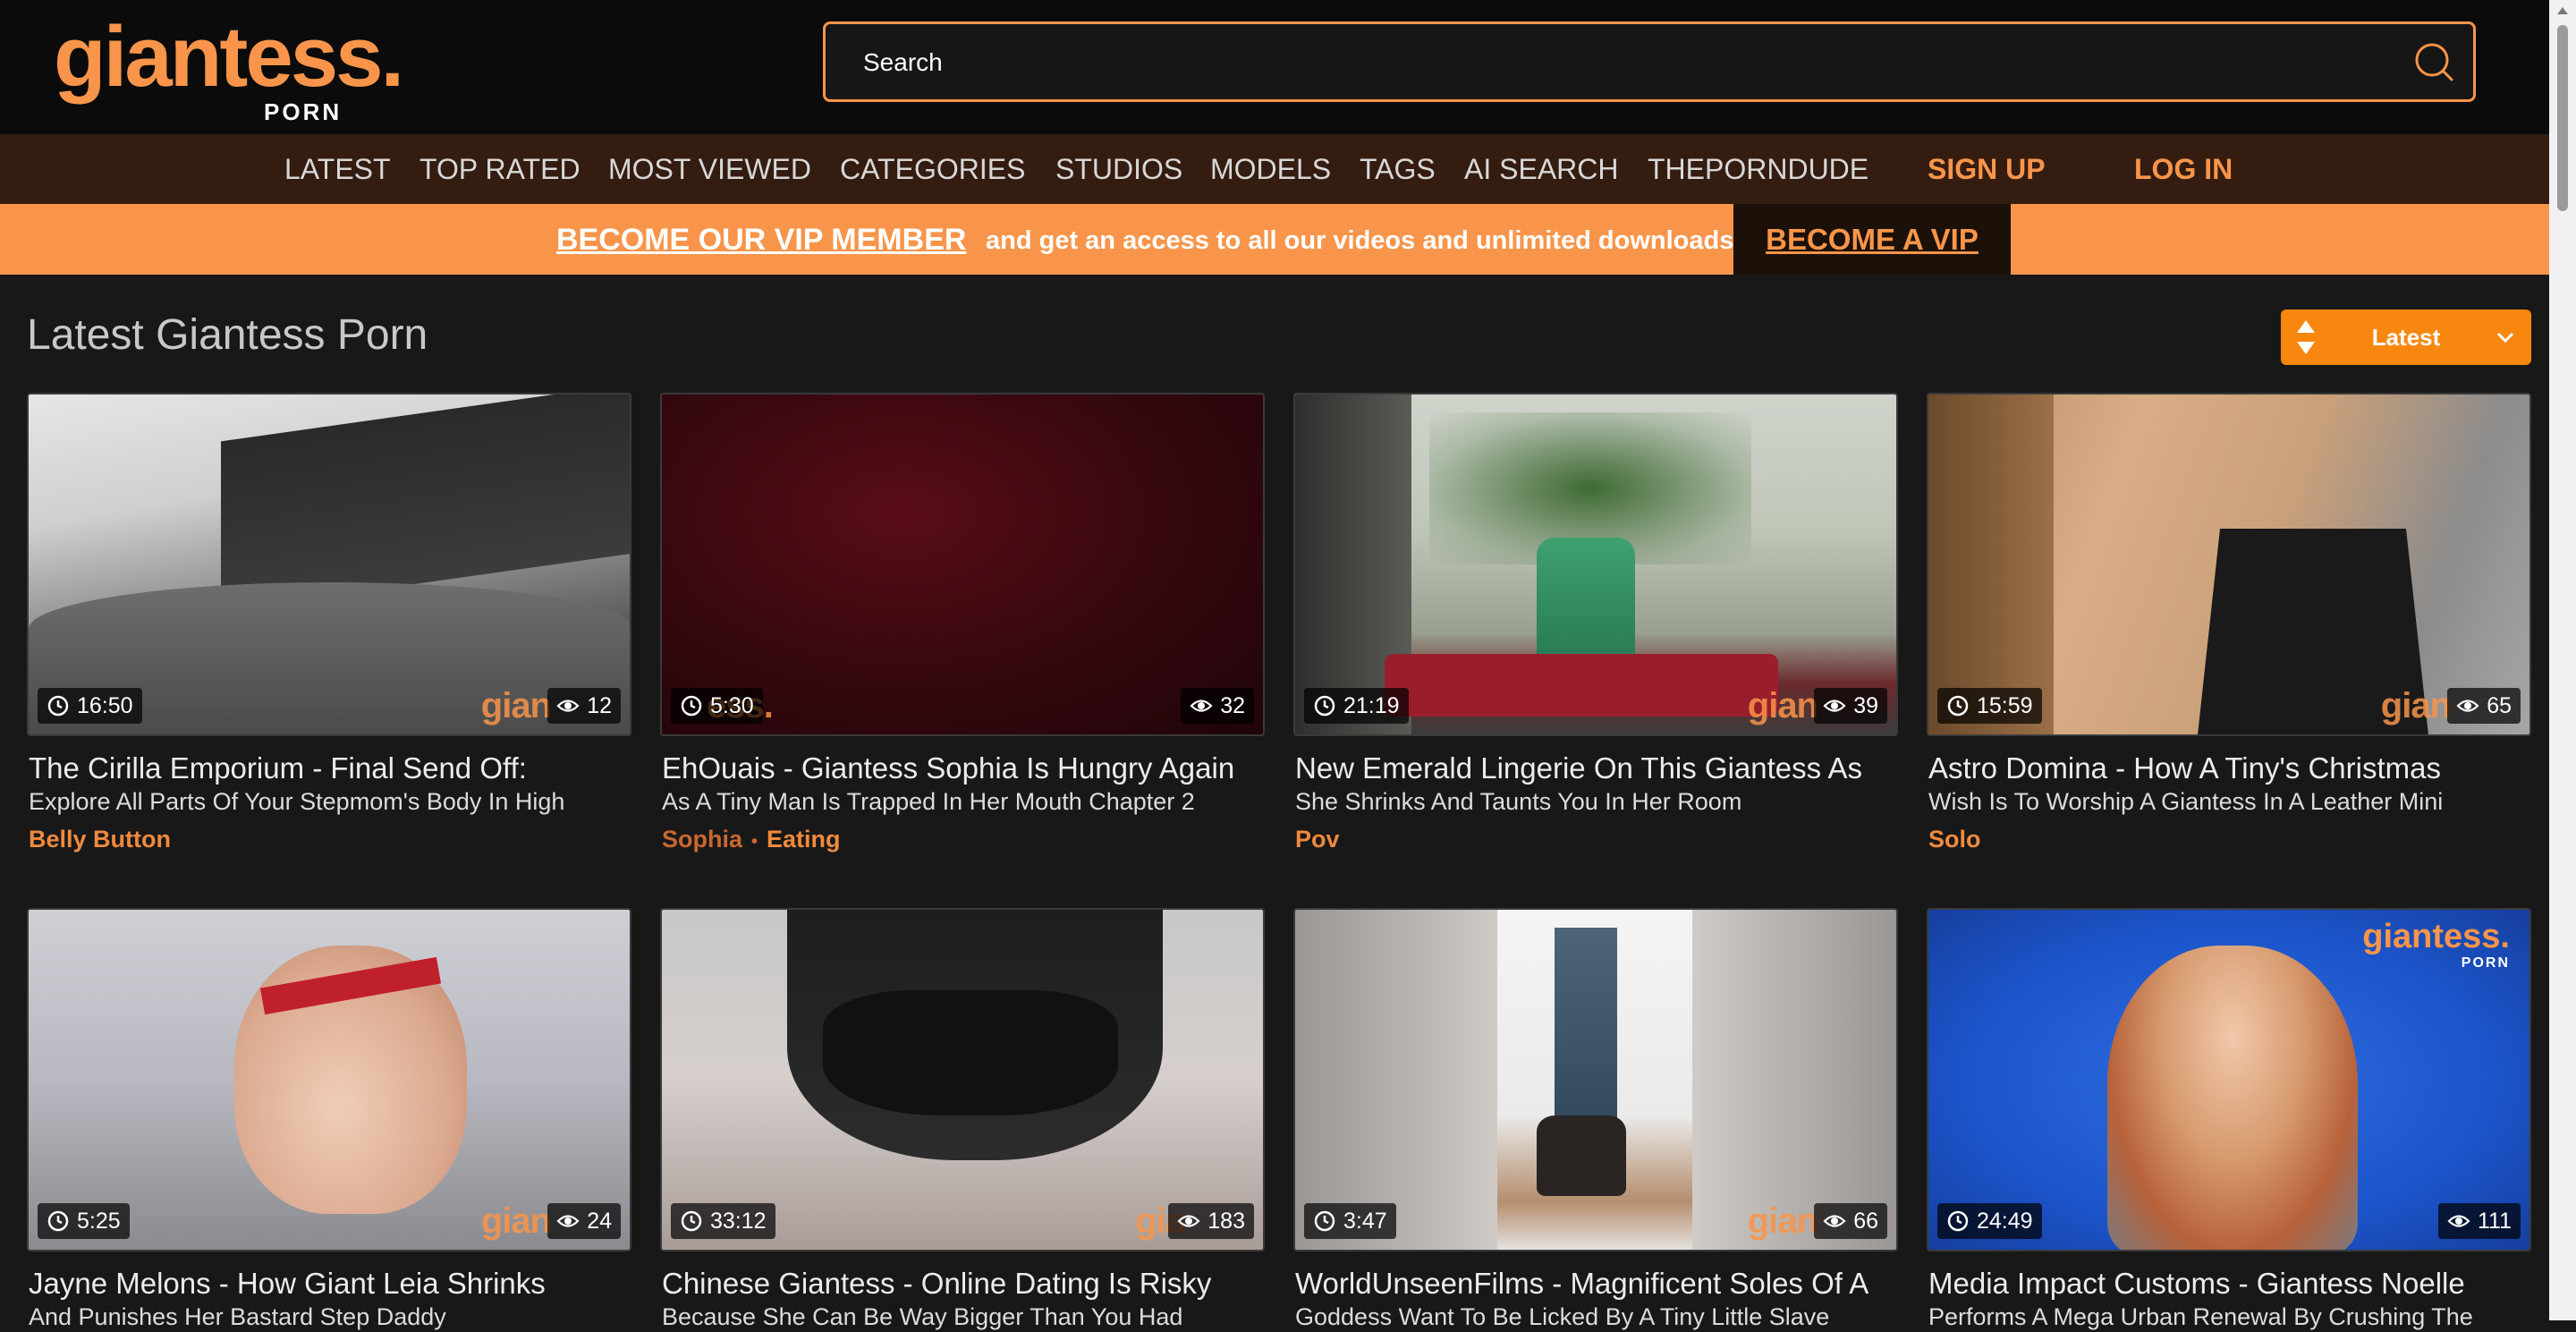 The width and height of the screenshot is (2576, 1332). I want to click on views-count: 32, so click(1232, 706).